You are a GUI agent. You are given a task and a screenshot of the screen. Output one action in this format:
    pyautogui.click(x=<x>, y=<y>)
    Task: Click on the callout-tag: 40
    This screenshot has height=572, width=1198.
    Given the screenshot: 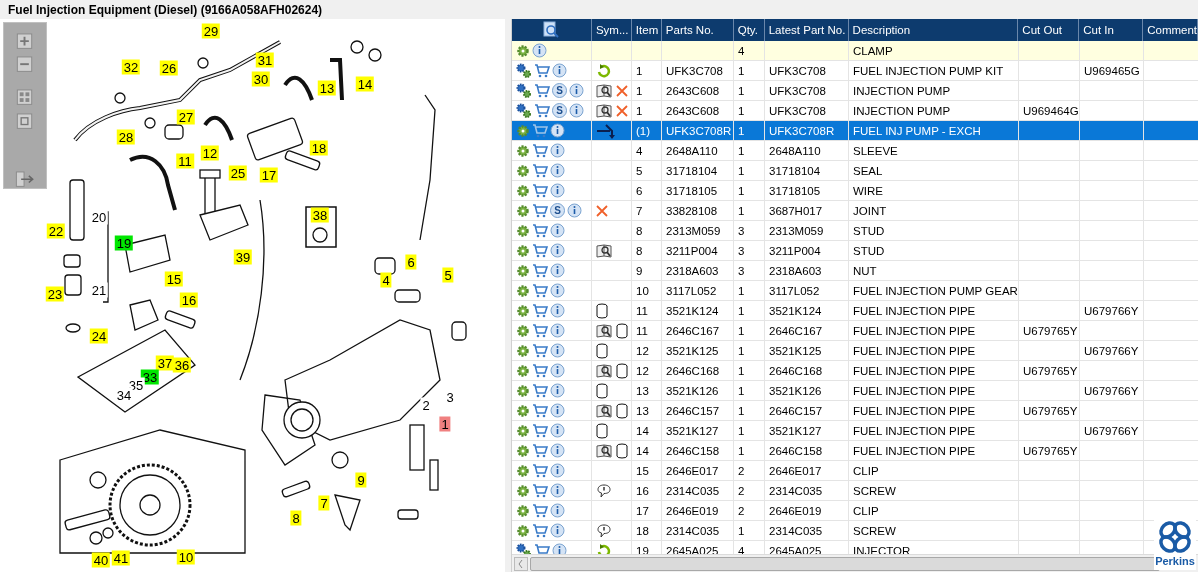 What is the action you would take?
    pyautogui.click(x=101, y=560)
    